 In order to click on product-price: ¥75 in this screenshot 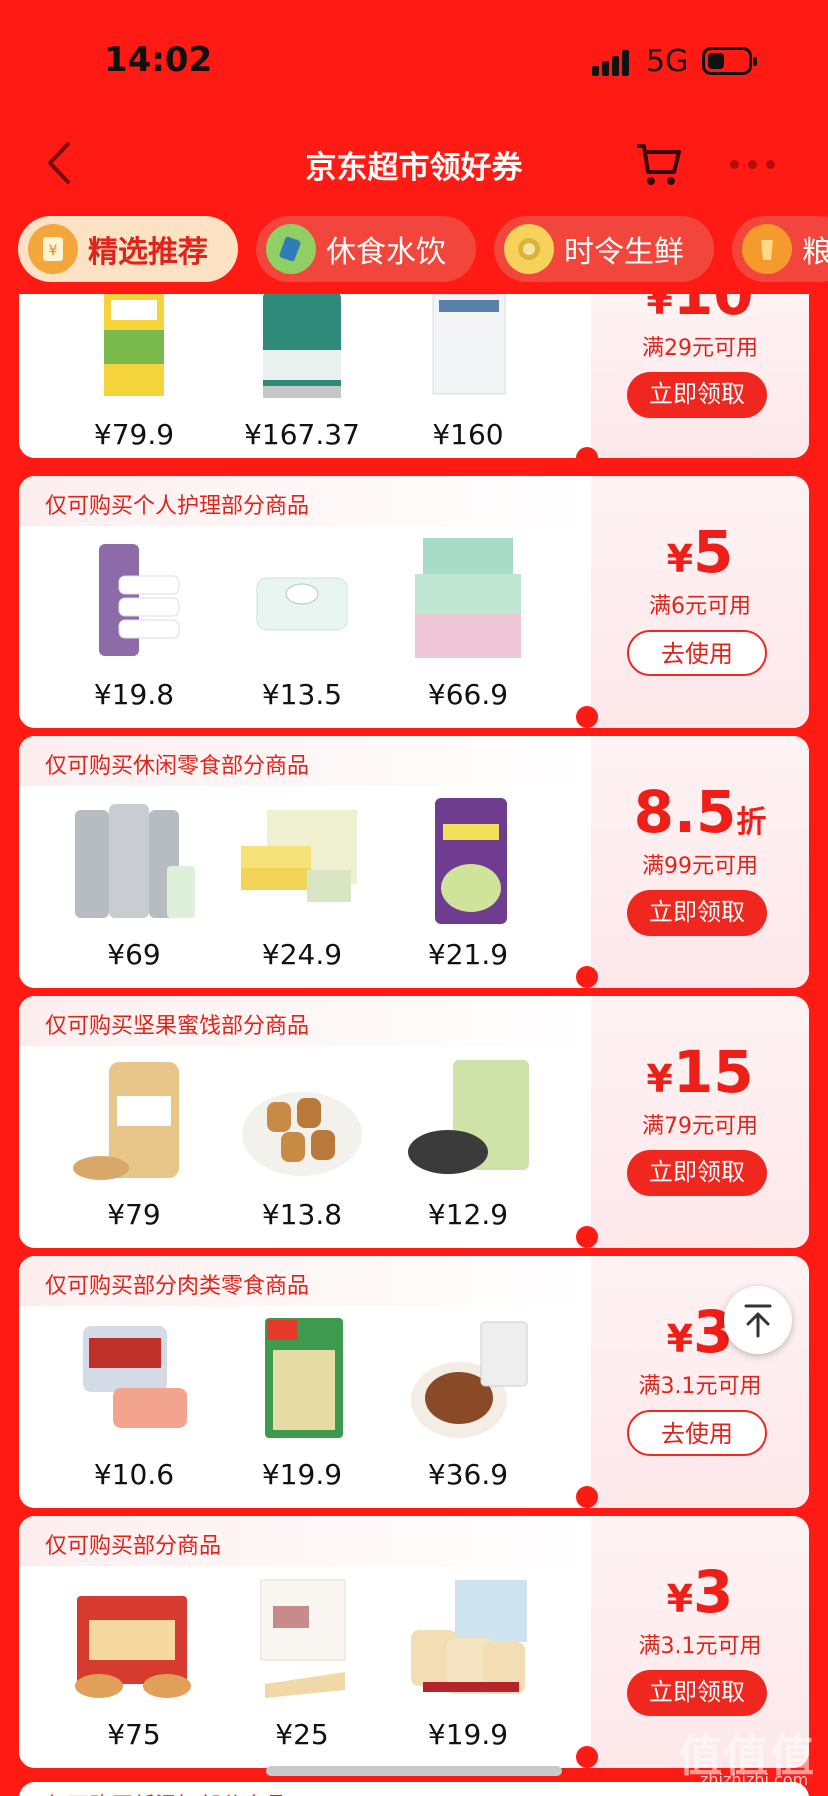, I will do `click(134, 1734)`.